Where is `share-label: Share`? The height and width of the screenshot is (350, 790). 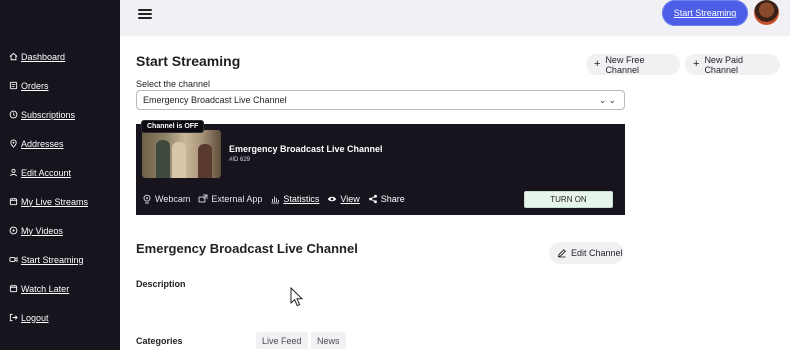 share-label: Share is located at coordinates (392, 199).